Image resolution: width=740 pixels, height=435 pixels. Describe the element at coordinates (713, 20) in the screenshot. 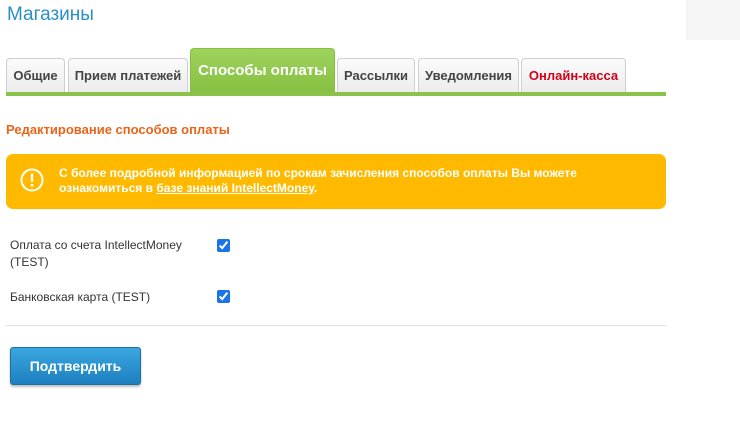

I see `header-side-panel` at that location.